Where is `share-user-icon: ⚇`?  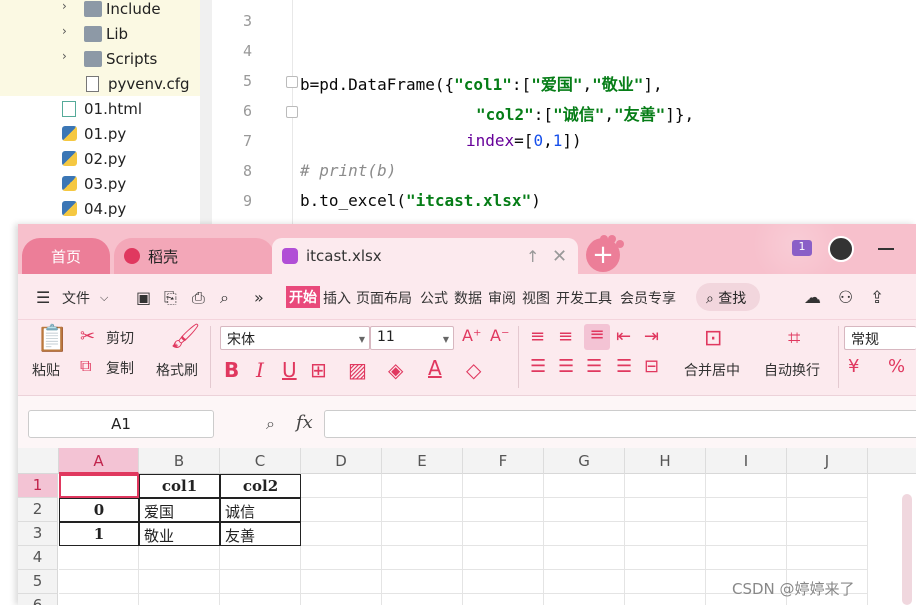
share-user-icon: ⚇ is located at coordinates (845, 298).